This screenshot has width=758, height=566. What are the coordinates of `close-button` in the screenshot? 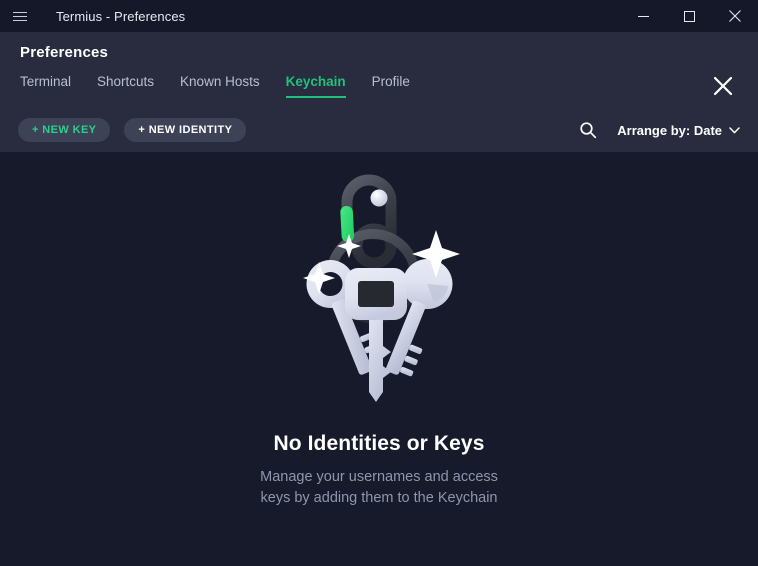 It's located at (735, 16).